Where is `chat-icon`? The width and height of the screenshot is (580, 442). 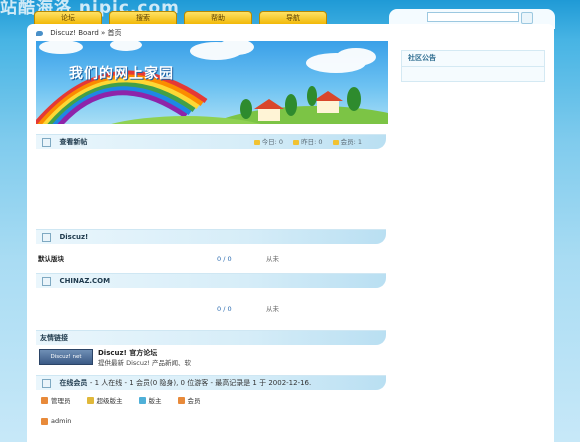 chat-icon is located at coordinates (39, 33).